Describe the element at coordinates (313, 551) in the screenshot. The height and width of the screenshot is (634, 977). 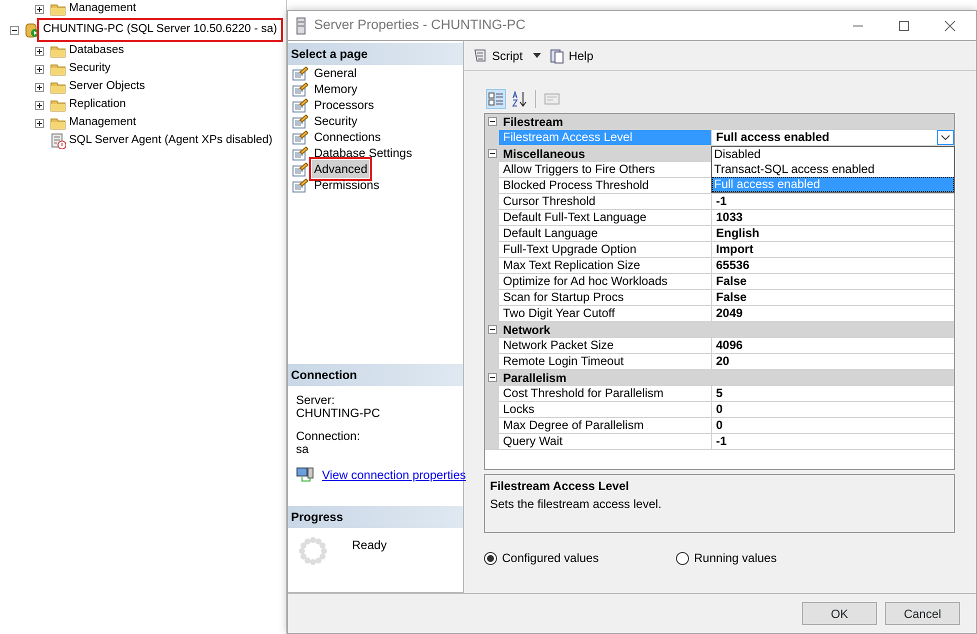
I see `spinner-icon` at that location.